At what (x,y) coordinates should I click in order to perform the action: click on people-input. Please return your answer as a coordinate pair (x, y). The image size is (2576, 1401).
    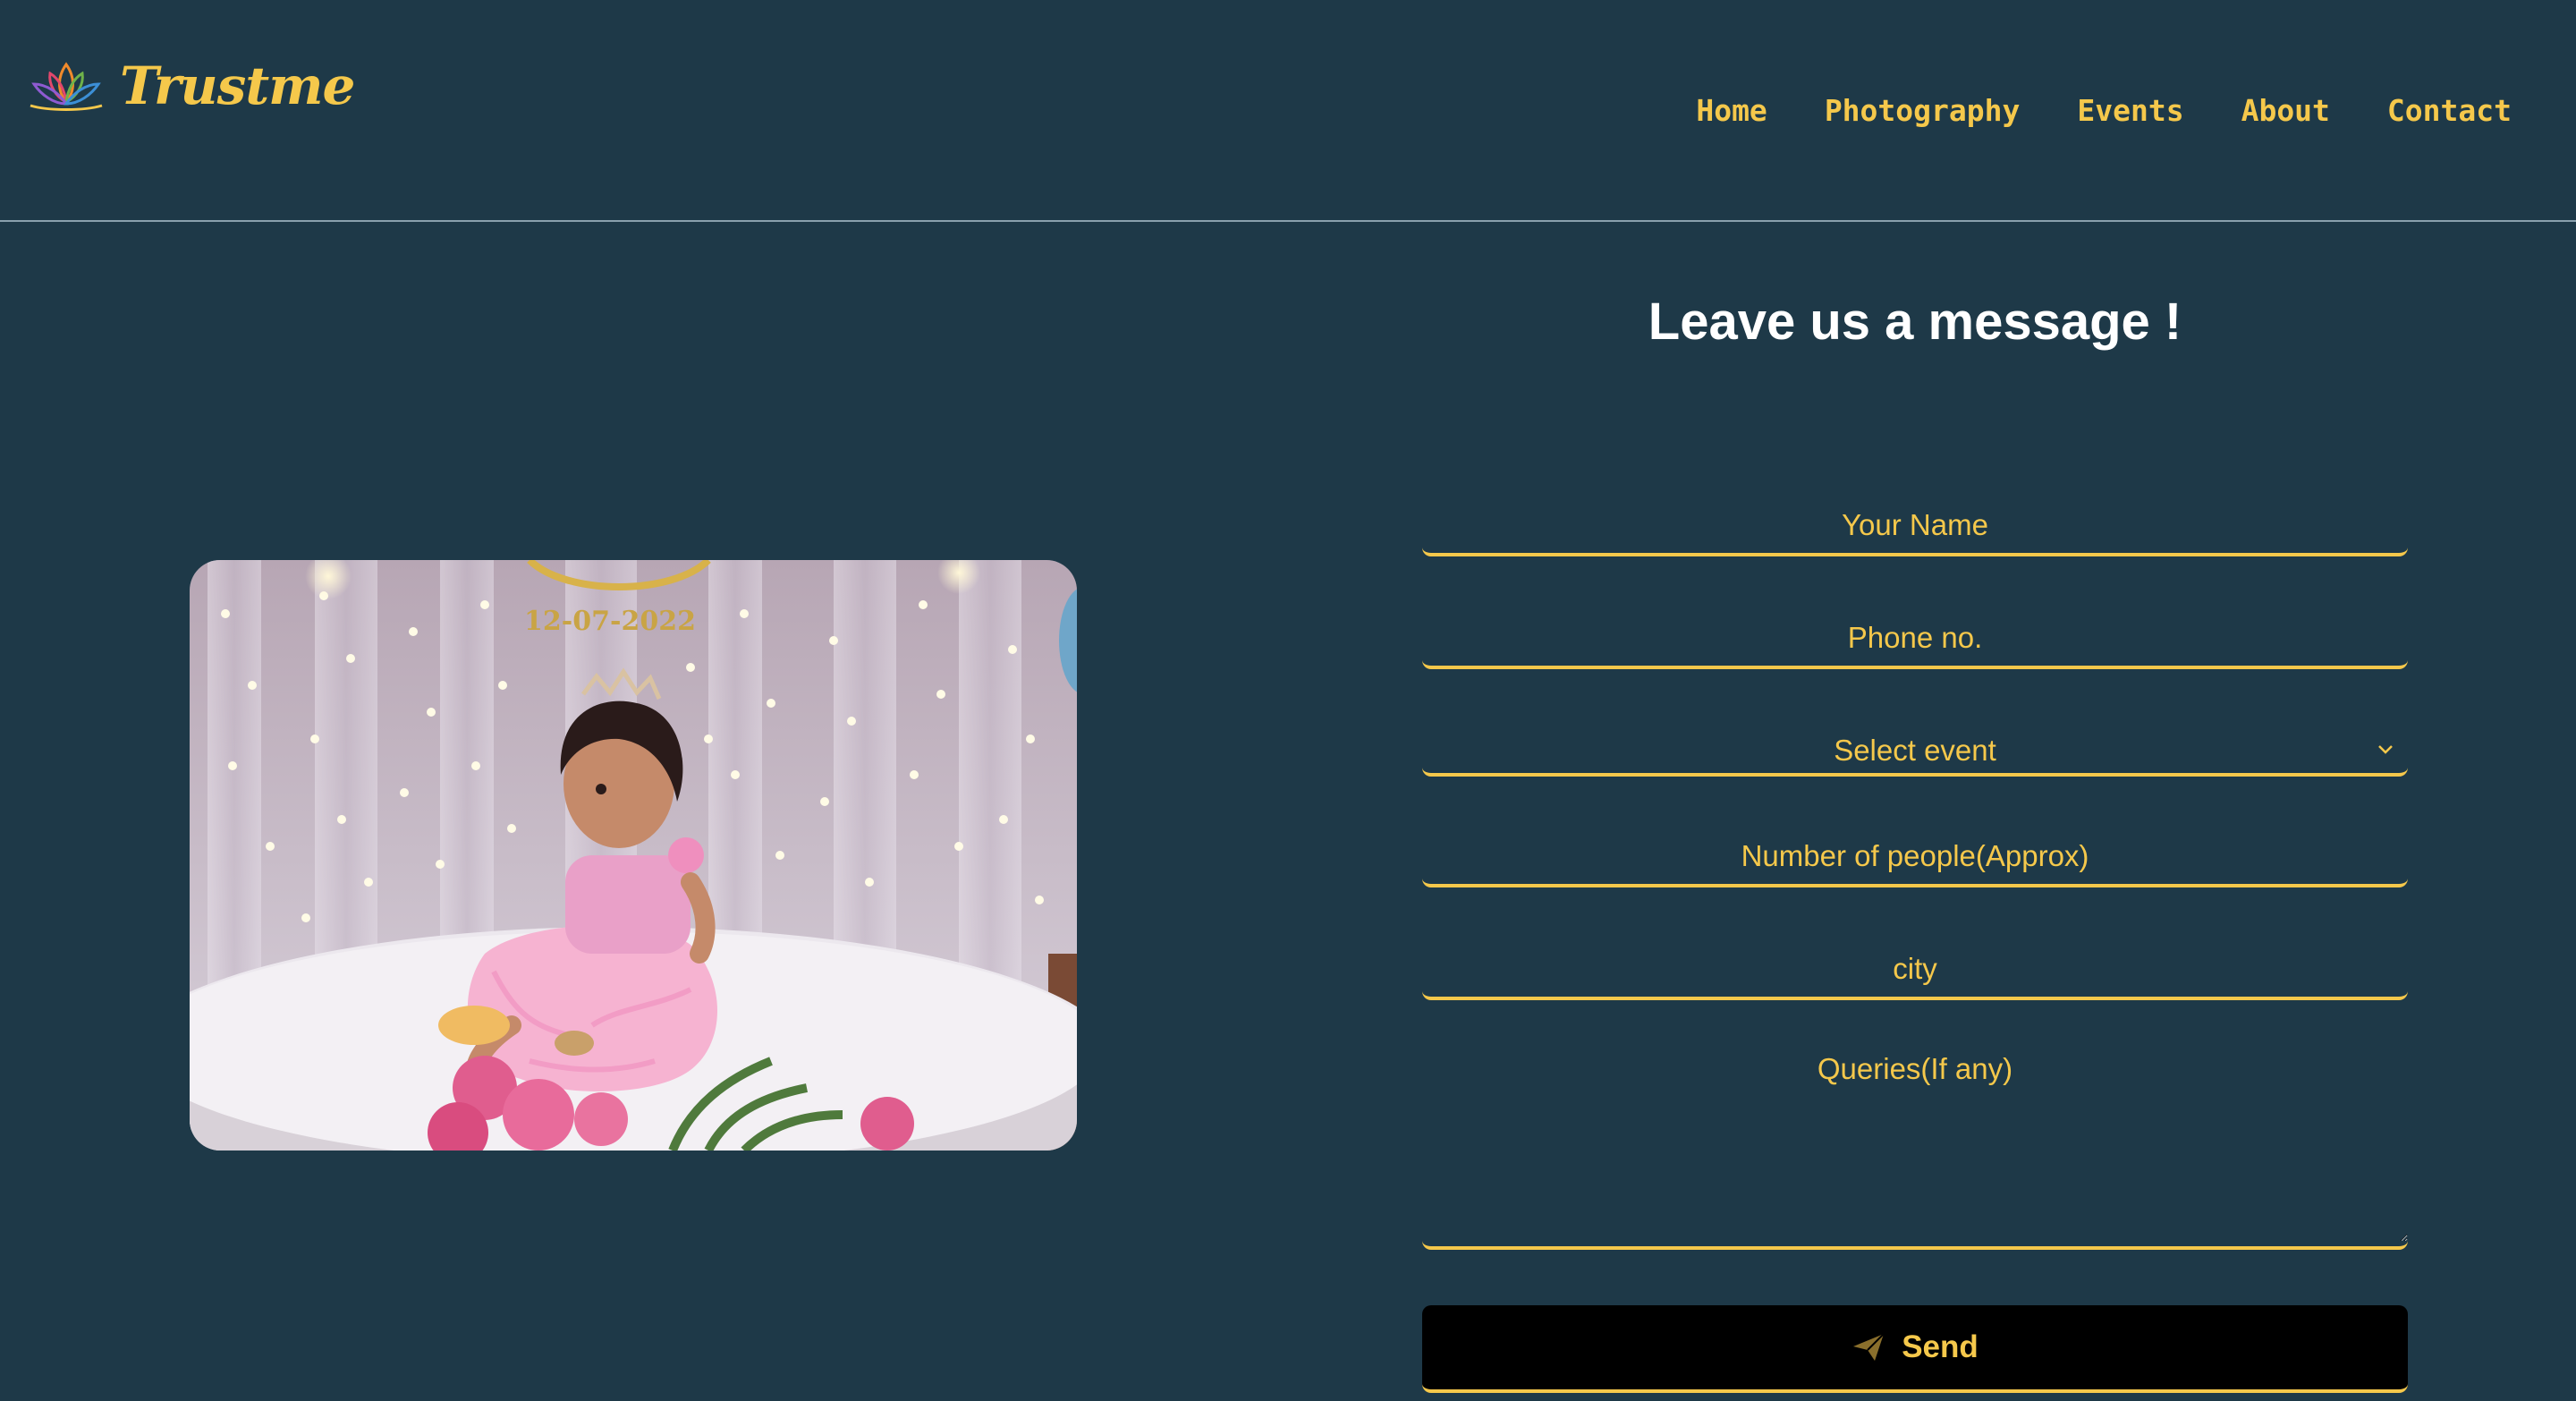
    Looking at the image, I should click on (1915, 856).